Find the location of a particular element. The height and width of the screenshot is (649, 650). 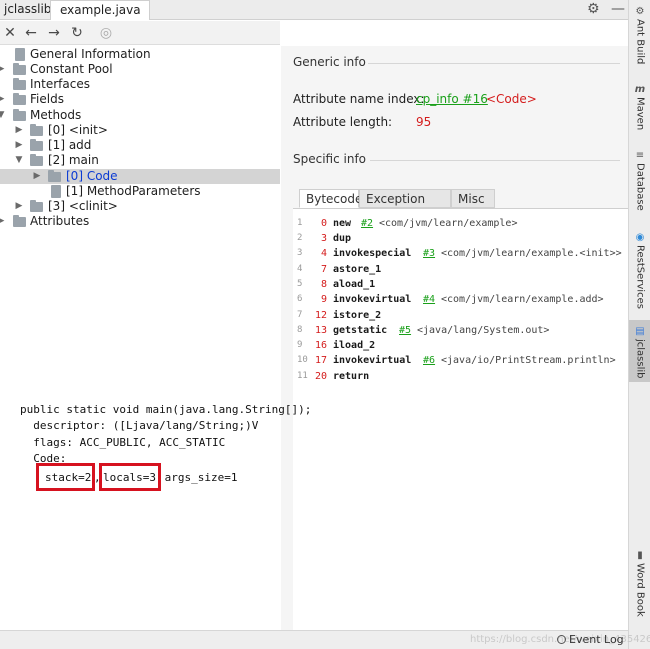

tree-item-interfaces: Interfaces is located at coordinates (140, 84).